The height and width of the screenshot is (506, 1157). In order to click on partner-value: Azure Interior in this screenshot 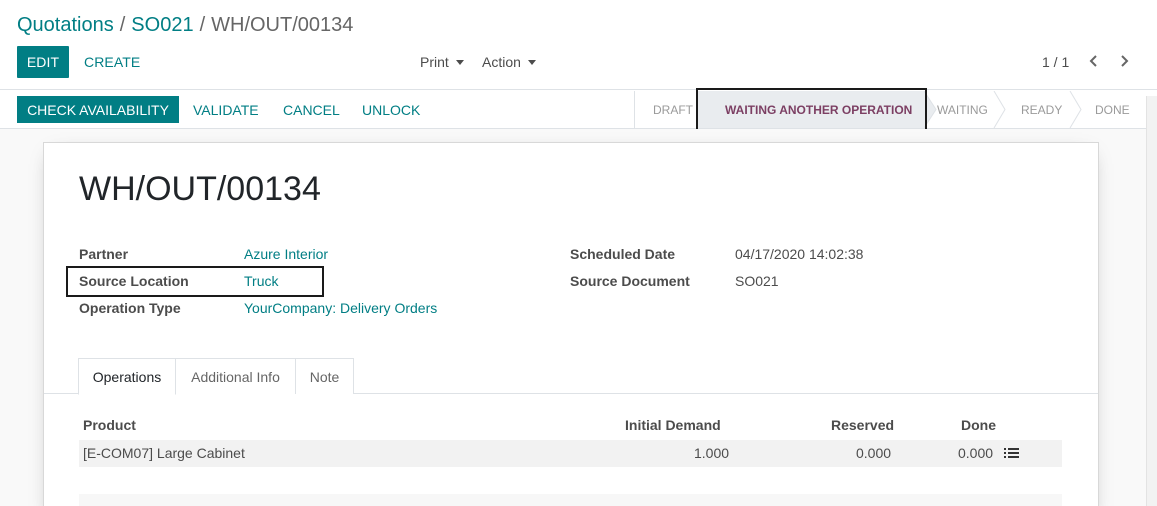, I will do `click(286, 254)`.